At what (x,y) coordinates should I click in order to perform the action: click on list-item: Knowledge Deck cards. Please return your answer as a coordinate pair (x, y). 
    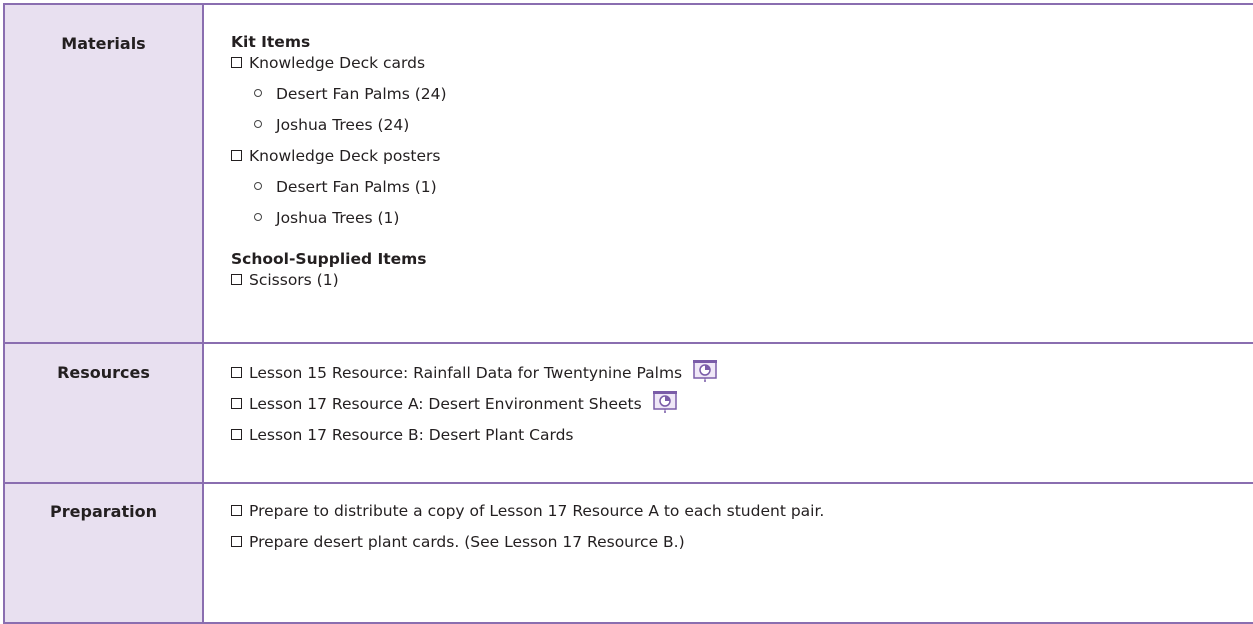
    Looking at the image, I should click on (742, 63).